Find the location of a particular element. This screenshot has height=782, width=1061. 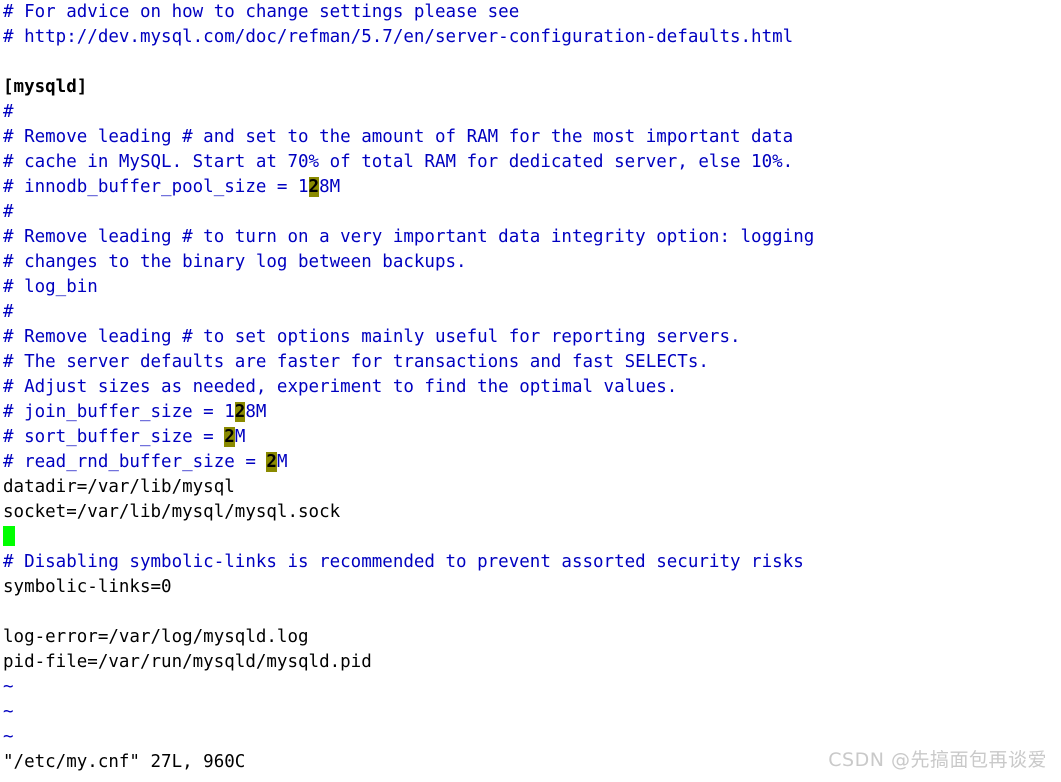

editor-line: # sort_buffer_size = 2M is located at coordinates (530, 437).